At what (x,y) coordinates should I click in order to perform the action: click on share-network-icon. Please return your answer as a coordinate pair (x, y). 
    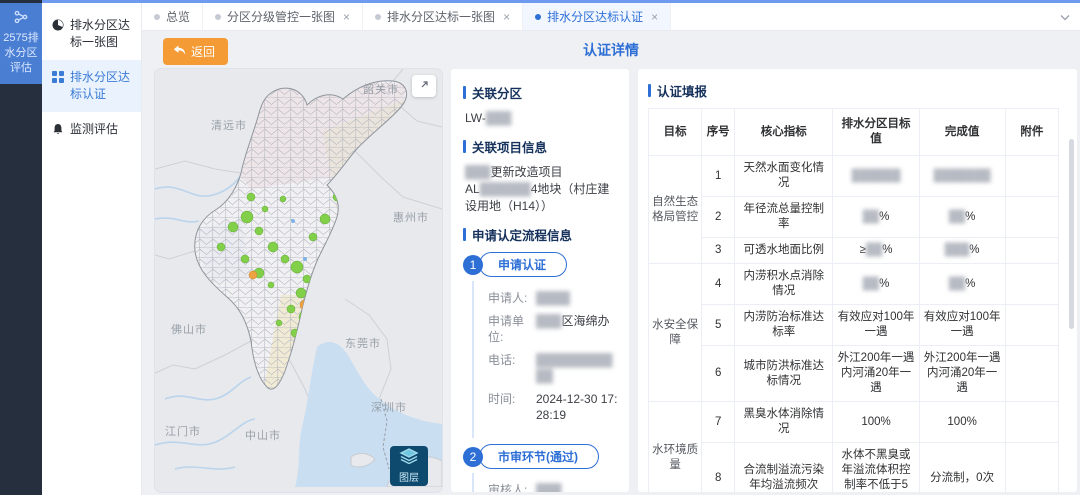
    Looking at the image, I should click on (21, 18).